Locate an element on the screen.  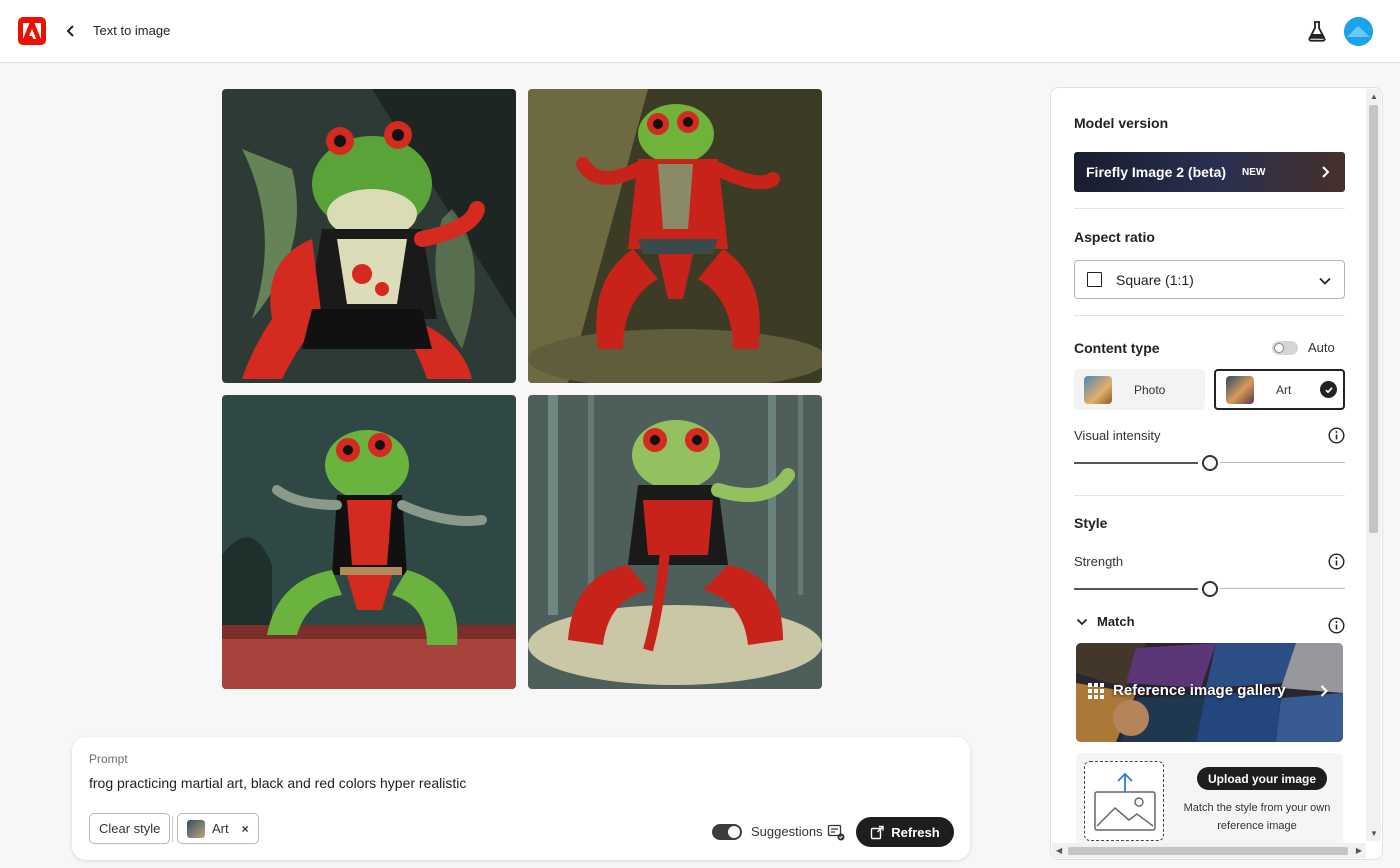
model-name: Firefly Image 2 (beta) is located at coordinates (1156, 172).